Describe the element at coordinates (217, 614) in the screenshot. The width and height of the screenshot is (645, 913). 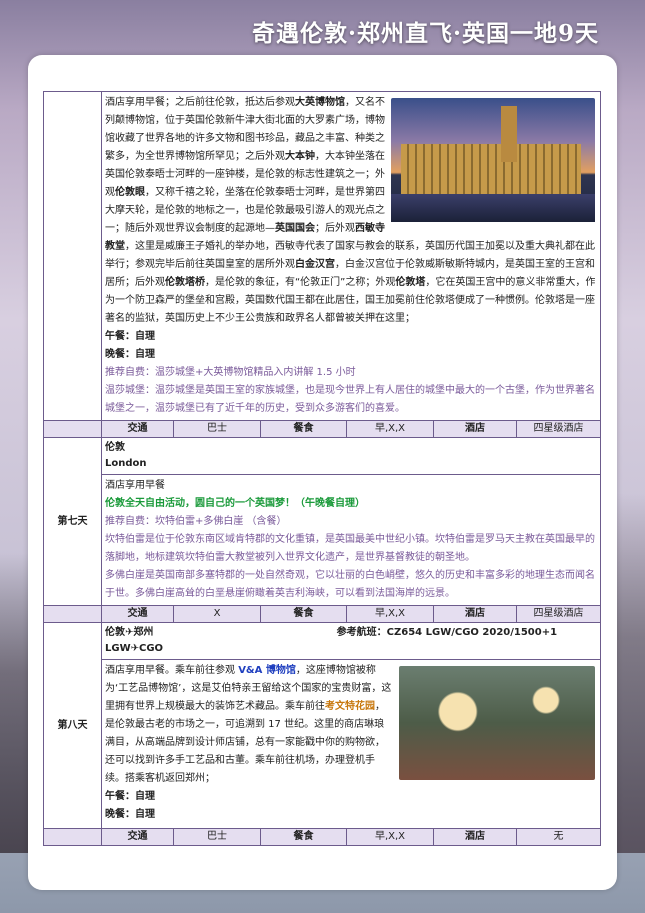
I see `transport-value: X` at that location.